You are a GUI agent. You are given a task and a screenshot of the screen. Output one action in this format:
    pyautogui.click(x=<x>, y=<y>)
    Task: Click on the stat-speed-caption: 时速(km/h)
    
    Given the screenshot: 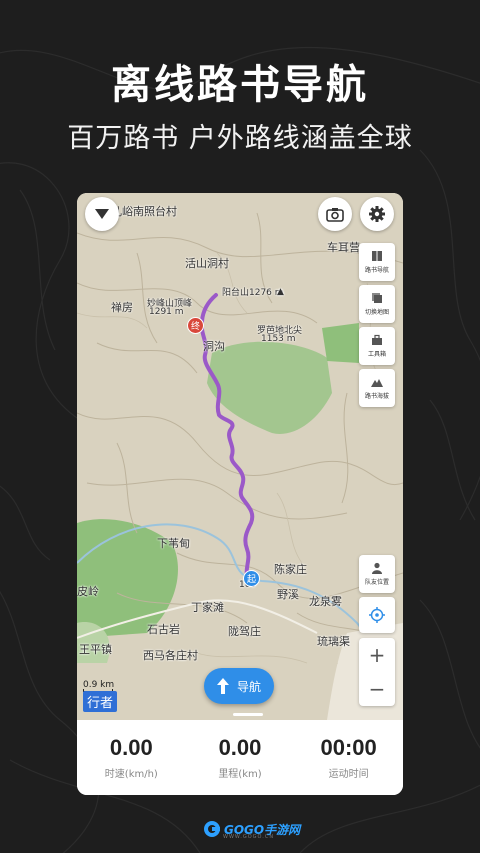 What is the action you would take?
    pyautogui.click(x=131, y=774)
    